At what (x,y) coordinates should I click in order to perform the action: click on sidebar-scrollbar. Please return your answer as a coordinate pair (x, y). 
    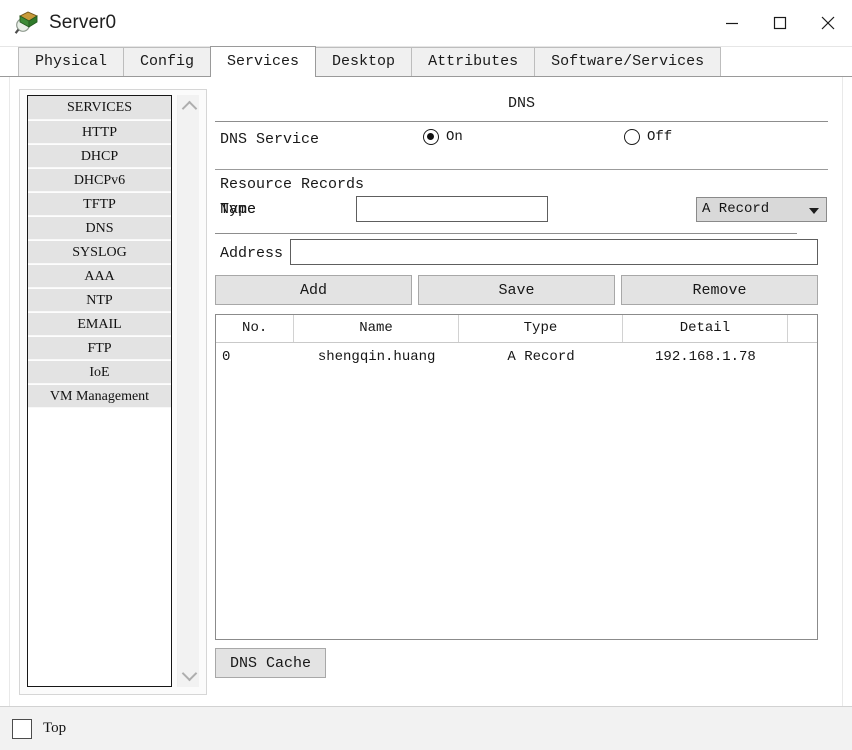
    Looking at the image, I should click on (188, 391).